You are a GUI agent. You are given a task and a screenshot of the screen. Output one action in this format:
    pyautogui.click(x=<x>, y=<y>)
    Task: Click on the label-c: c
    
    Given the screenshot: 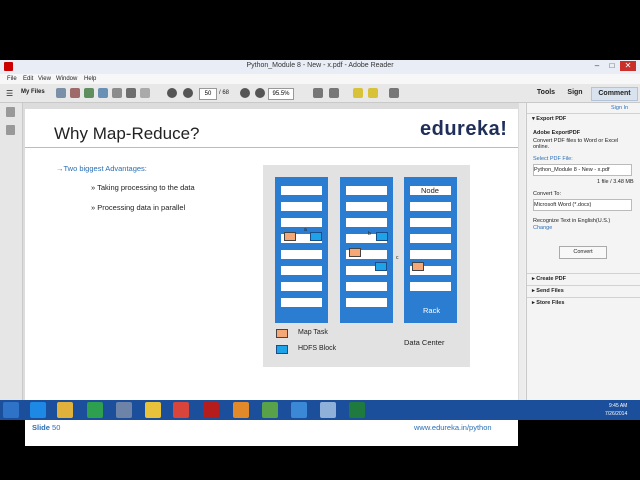 What is the action you would take?
    pyautogui.click(x=397, y=258)
    